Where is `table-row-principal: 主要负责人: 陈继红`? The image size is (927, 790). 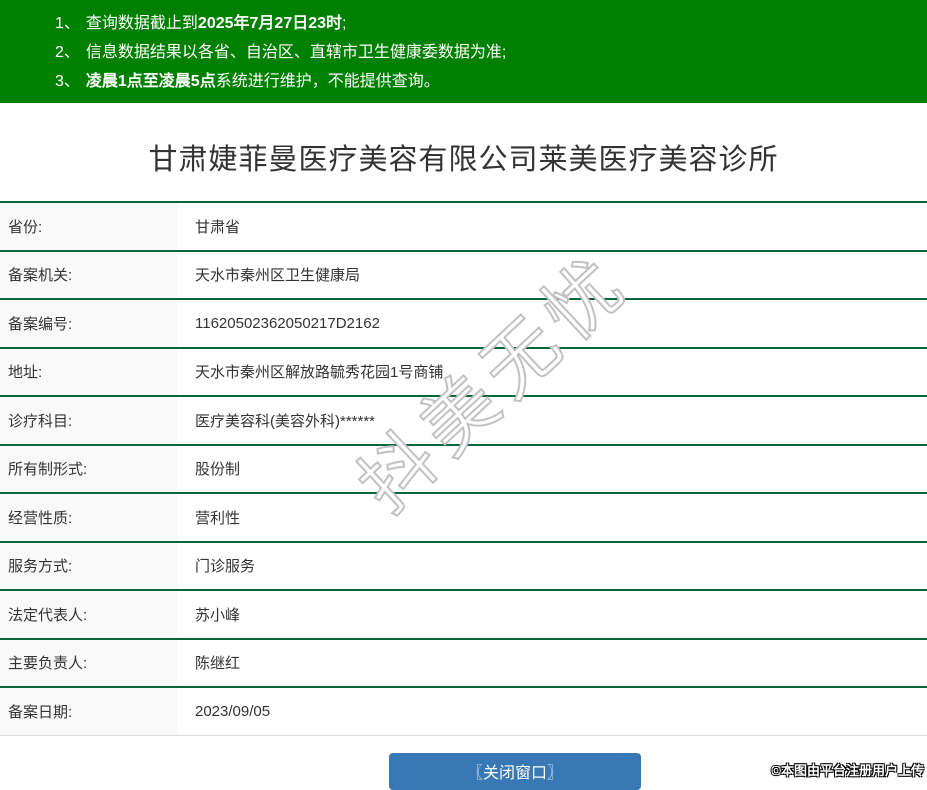
table-row-principal: 主要负责人: 陈继红 is located at coordinates (463, 661).